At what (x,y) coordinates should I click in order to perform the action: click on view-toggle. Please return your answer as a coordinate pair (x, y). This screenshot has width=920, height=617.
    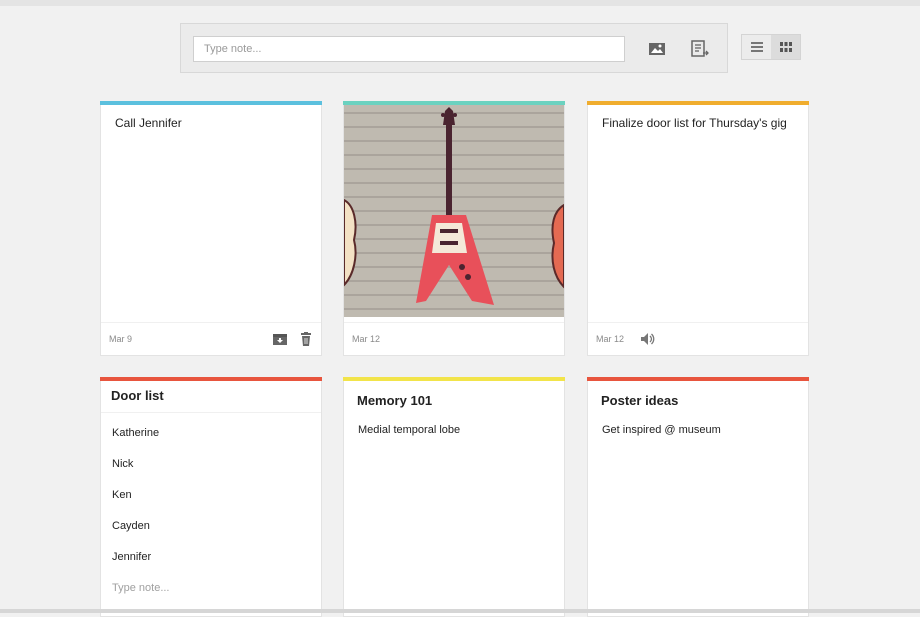
    Looking at the image, I should click on (771, 47).